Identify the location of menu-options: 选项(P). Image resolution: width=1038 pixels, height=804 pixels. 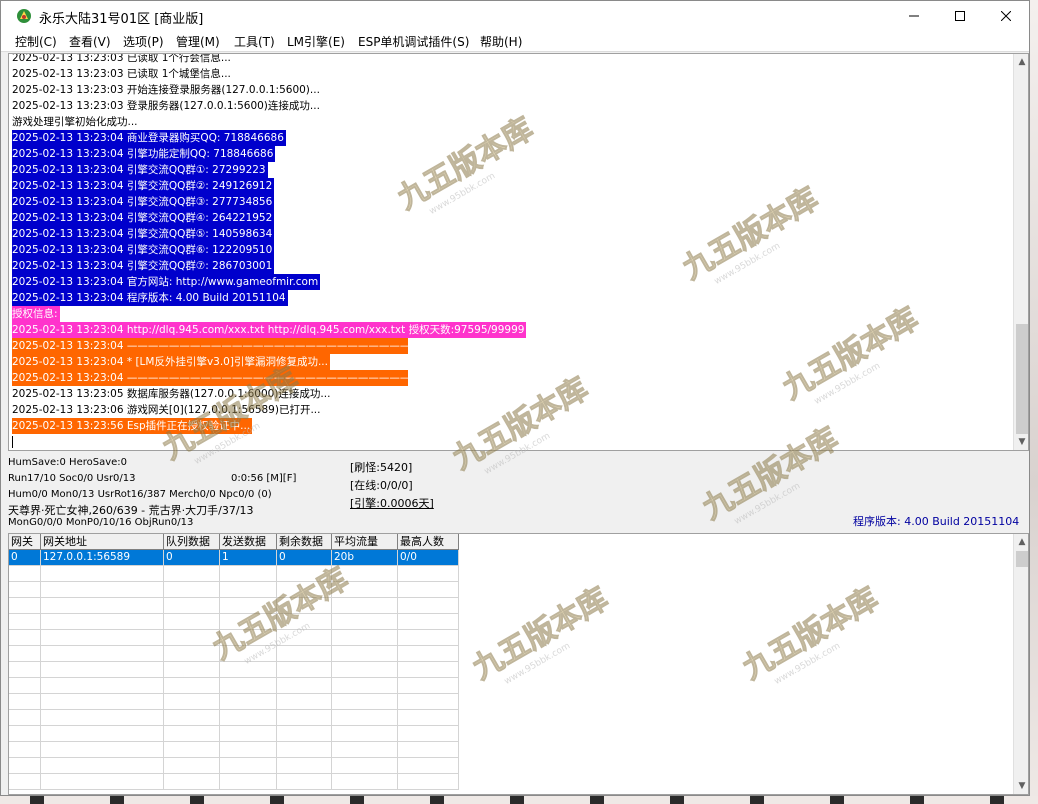
(143, 41).